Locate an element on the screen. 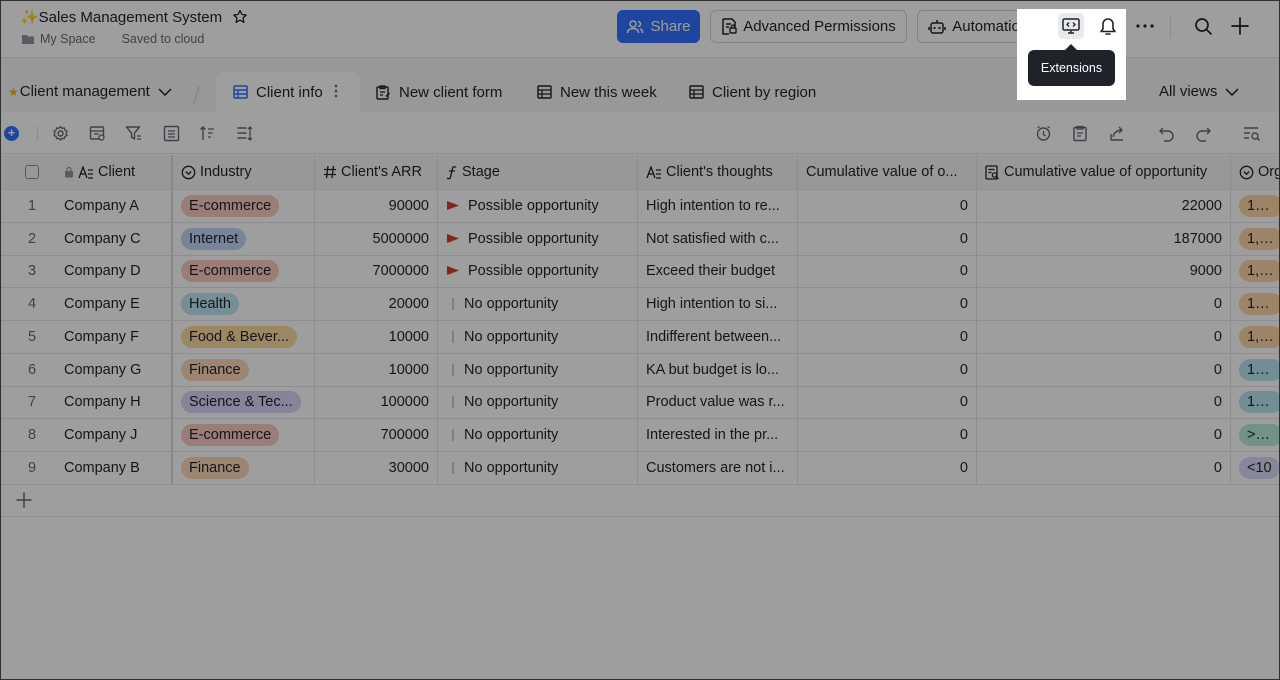 The height and width of the screenshot is (680, 1280). cell-arr: 7000000 is located at coordinates (376, 271).